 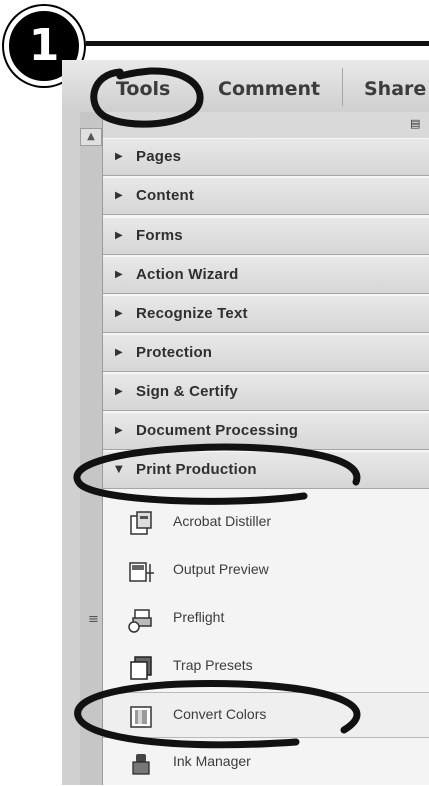 What do you see at coordinates (266, 619) in the screenshot?
I see `tool-preflight: Preflight` at bounding box center [266, 619].